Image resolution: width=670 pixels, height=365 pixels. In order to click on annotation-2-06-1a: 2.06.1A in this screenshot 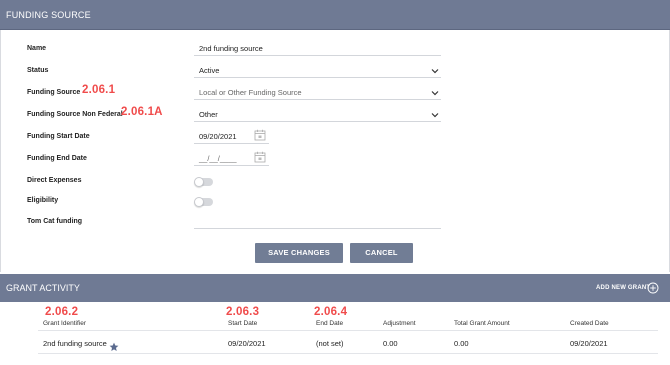, I will do `click(142, 112)`.